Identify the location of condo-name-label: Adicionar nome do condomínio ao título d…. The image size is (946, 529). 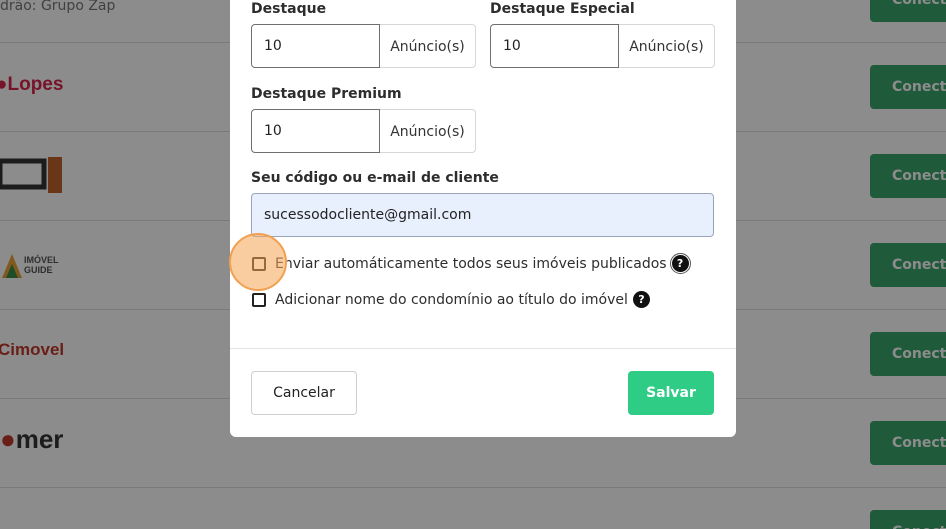
(451, 299).